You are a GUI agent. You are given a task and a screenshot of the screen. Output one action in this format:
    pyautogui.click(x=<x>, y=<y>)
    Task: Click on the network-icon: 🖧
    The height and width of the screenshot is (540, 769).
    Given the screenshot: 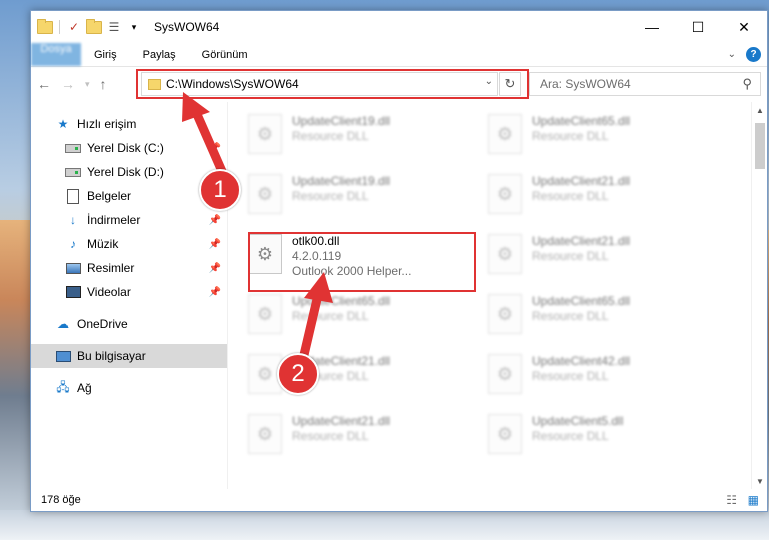 What is the action you would take?
    pyautogui.click(x=63, y=386)
    